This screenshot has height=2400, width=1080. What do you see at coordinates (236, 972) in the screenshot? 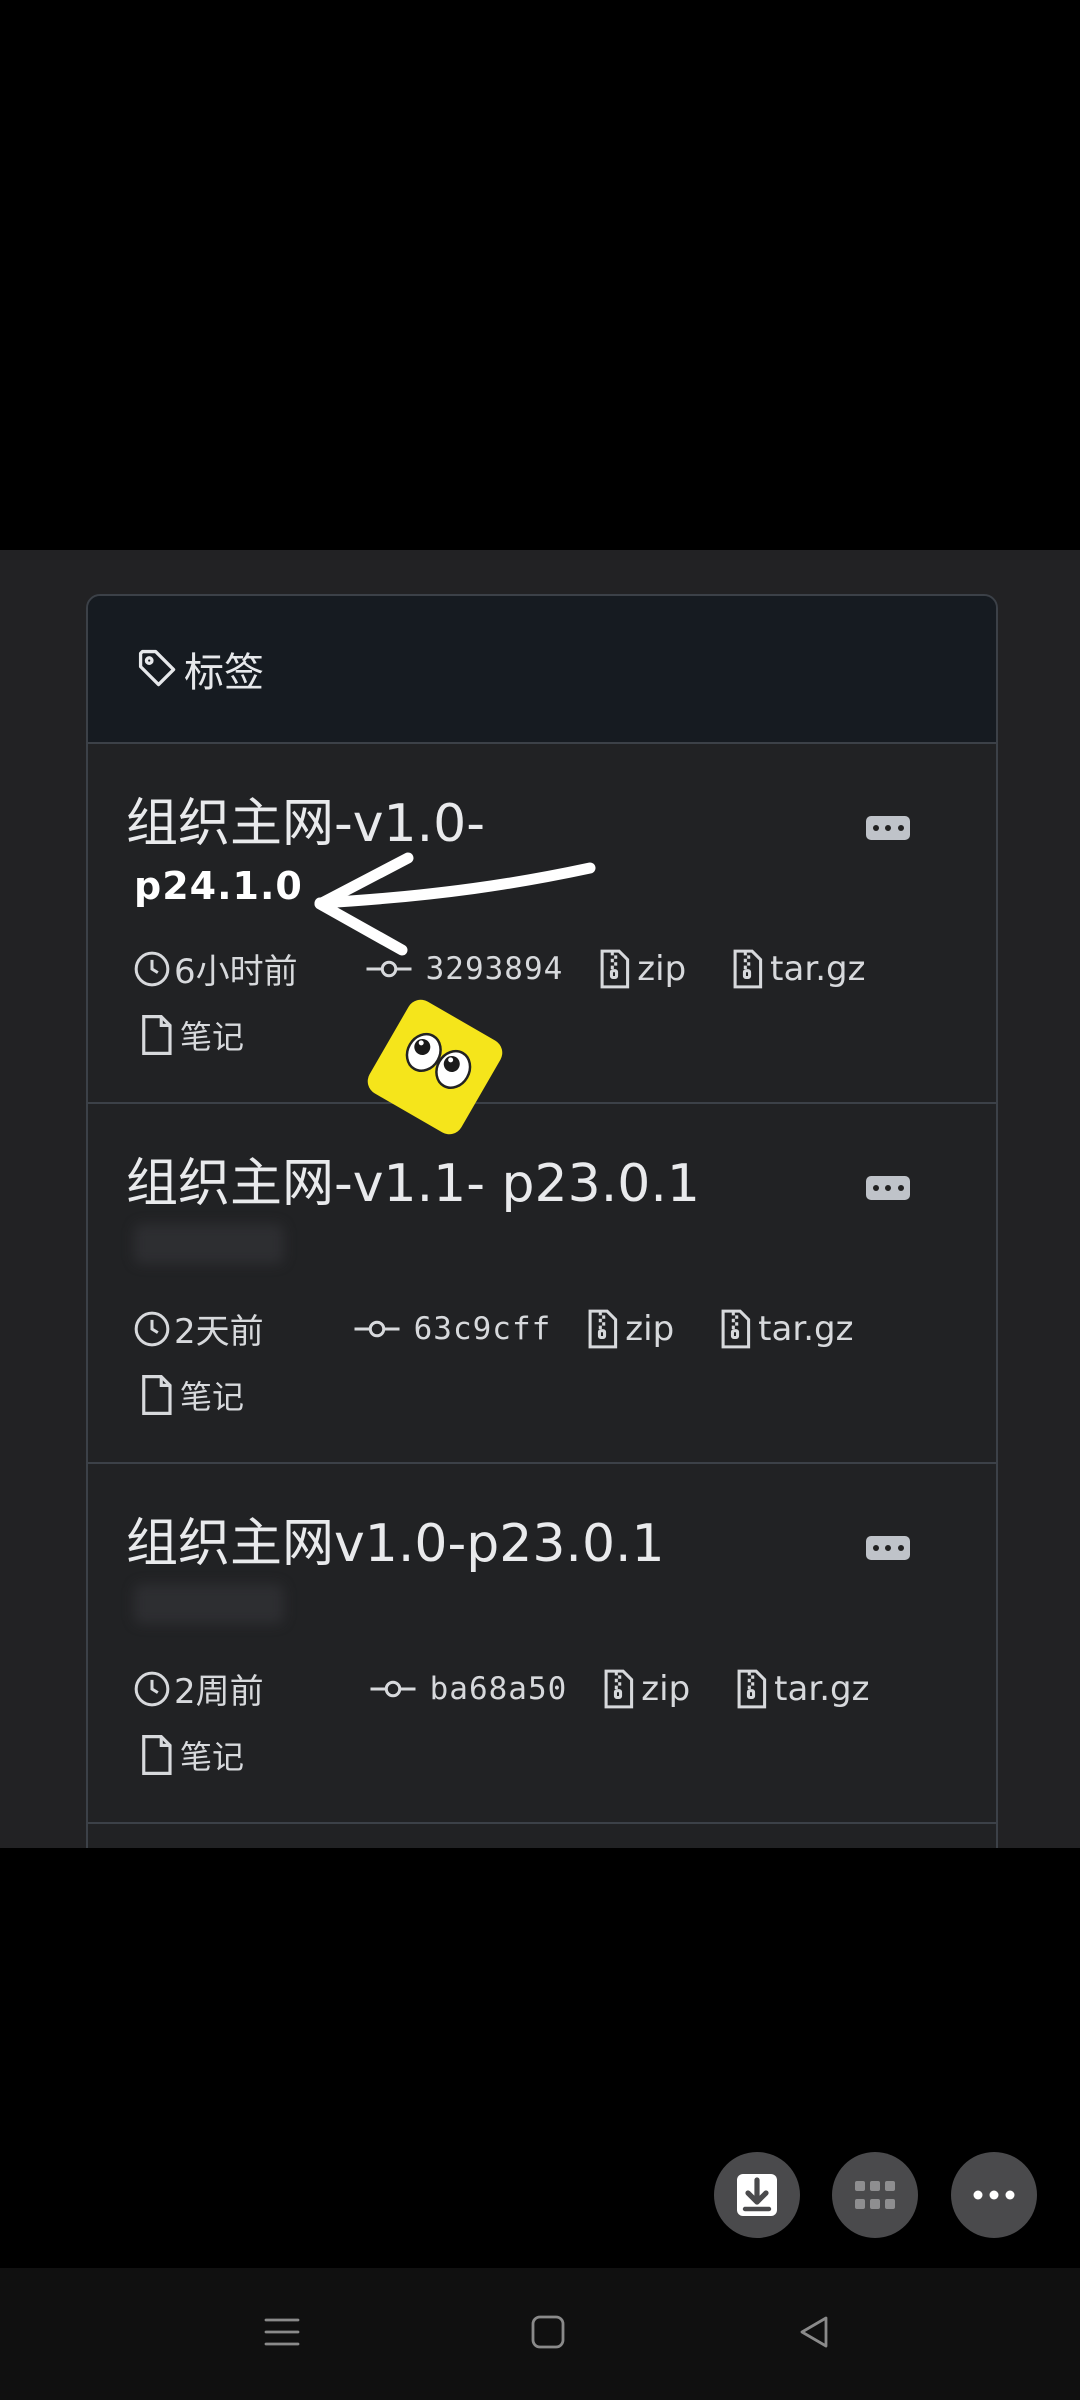
I see `release-time: 6小时前` at bounding box center [236, 972].